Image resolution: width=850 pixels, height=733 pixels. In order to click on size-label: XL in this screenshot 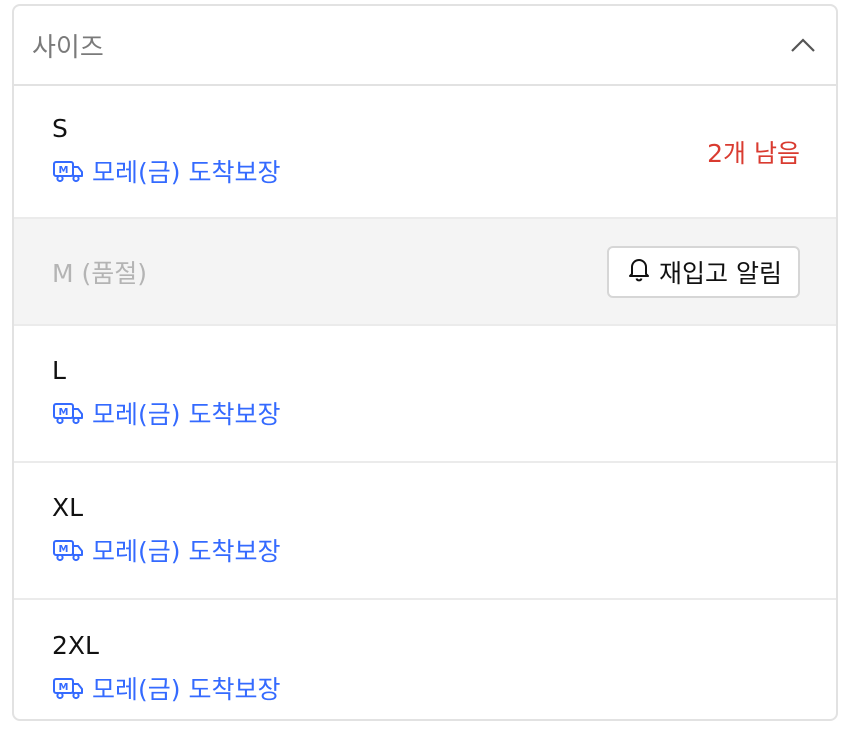, I will do `click(68, 507)`.